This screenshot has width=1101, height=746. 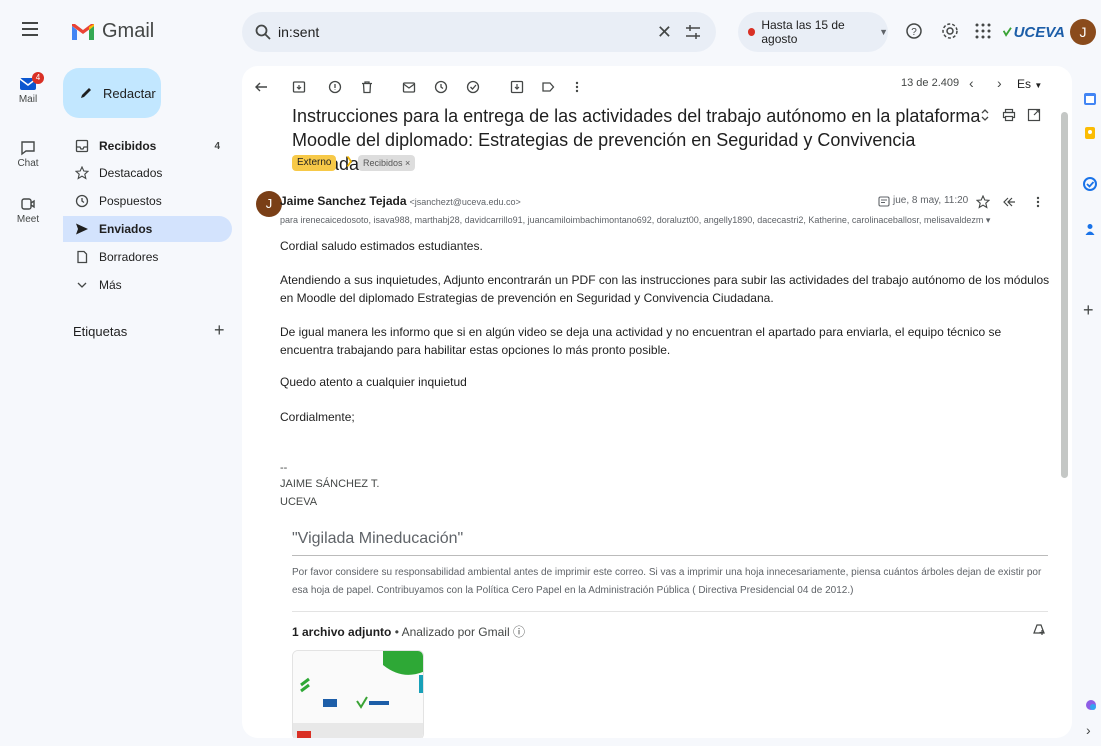 I want to click on label-icon, so click(x=548, y=87).